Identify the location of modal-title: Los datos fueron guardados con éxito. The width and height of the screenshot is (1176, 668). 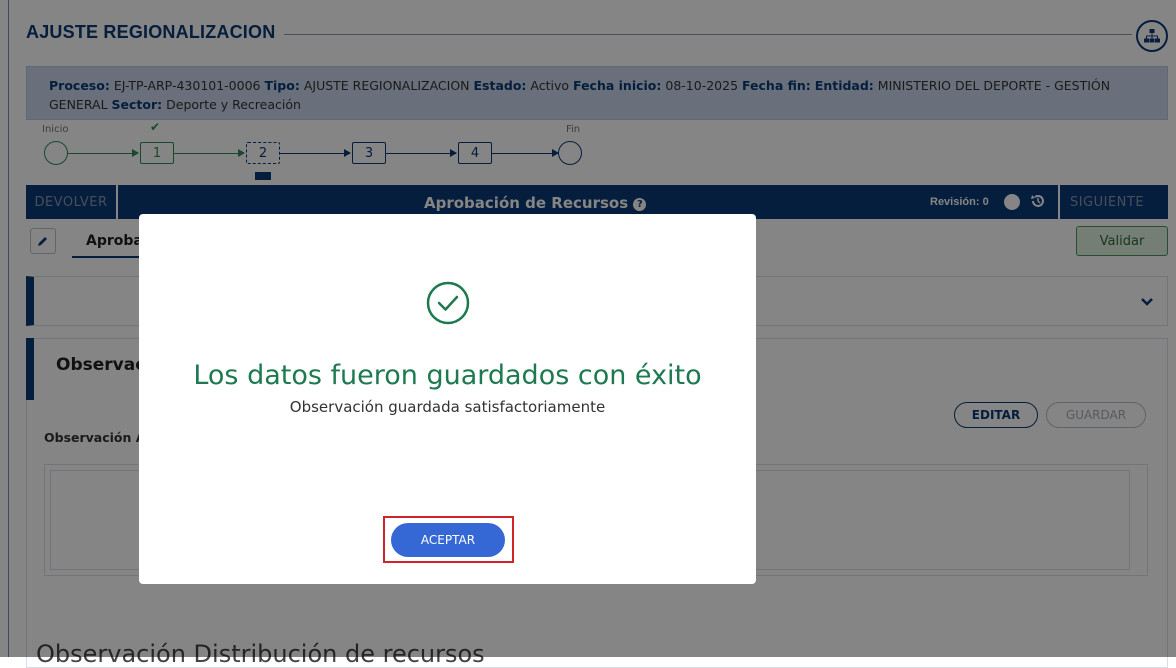
(447, 375).